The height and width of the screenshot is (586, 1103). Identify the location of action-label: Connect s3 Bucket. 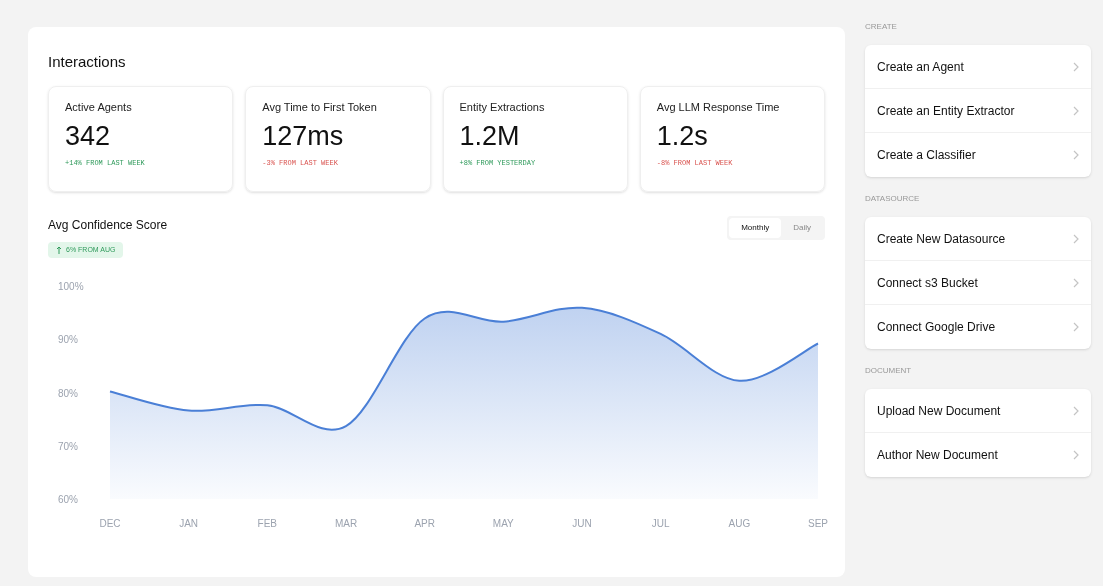
(927, 283).